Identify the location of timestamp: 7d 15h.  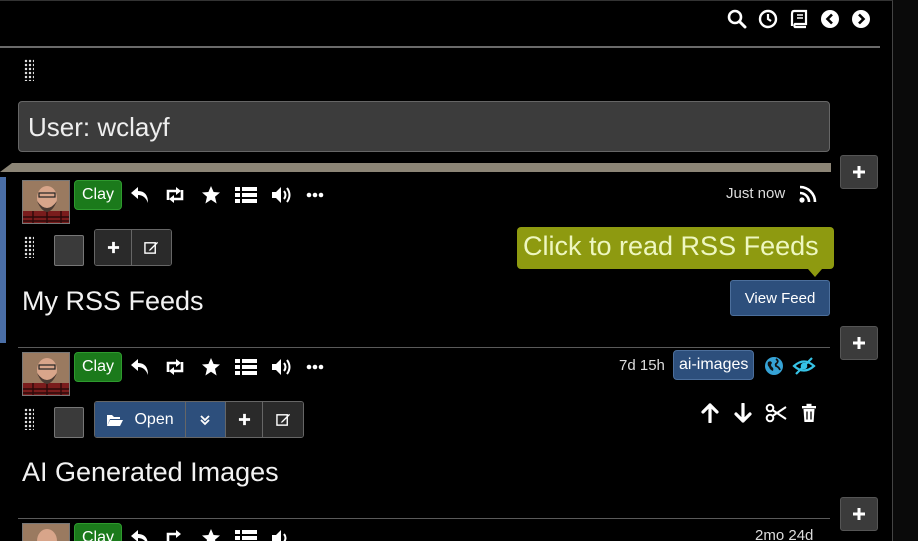
(642, 365).